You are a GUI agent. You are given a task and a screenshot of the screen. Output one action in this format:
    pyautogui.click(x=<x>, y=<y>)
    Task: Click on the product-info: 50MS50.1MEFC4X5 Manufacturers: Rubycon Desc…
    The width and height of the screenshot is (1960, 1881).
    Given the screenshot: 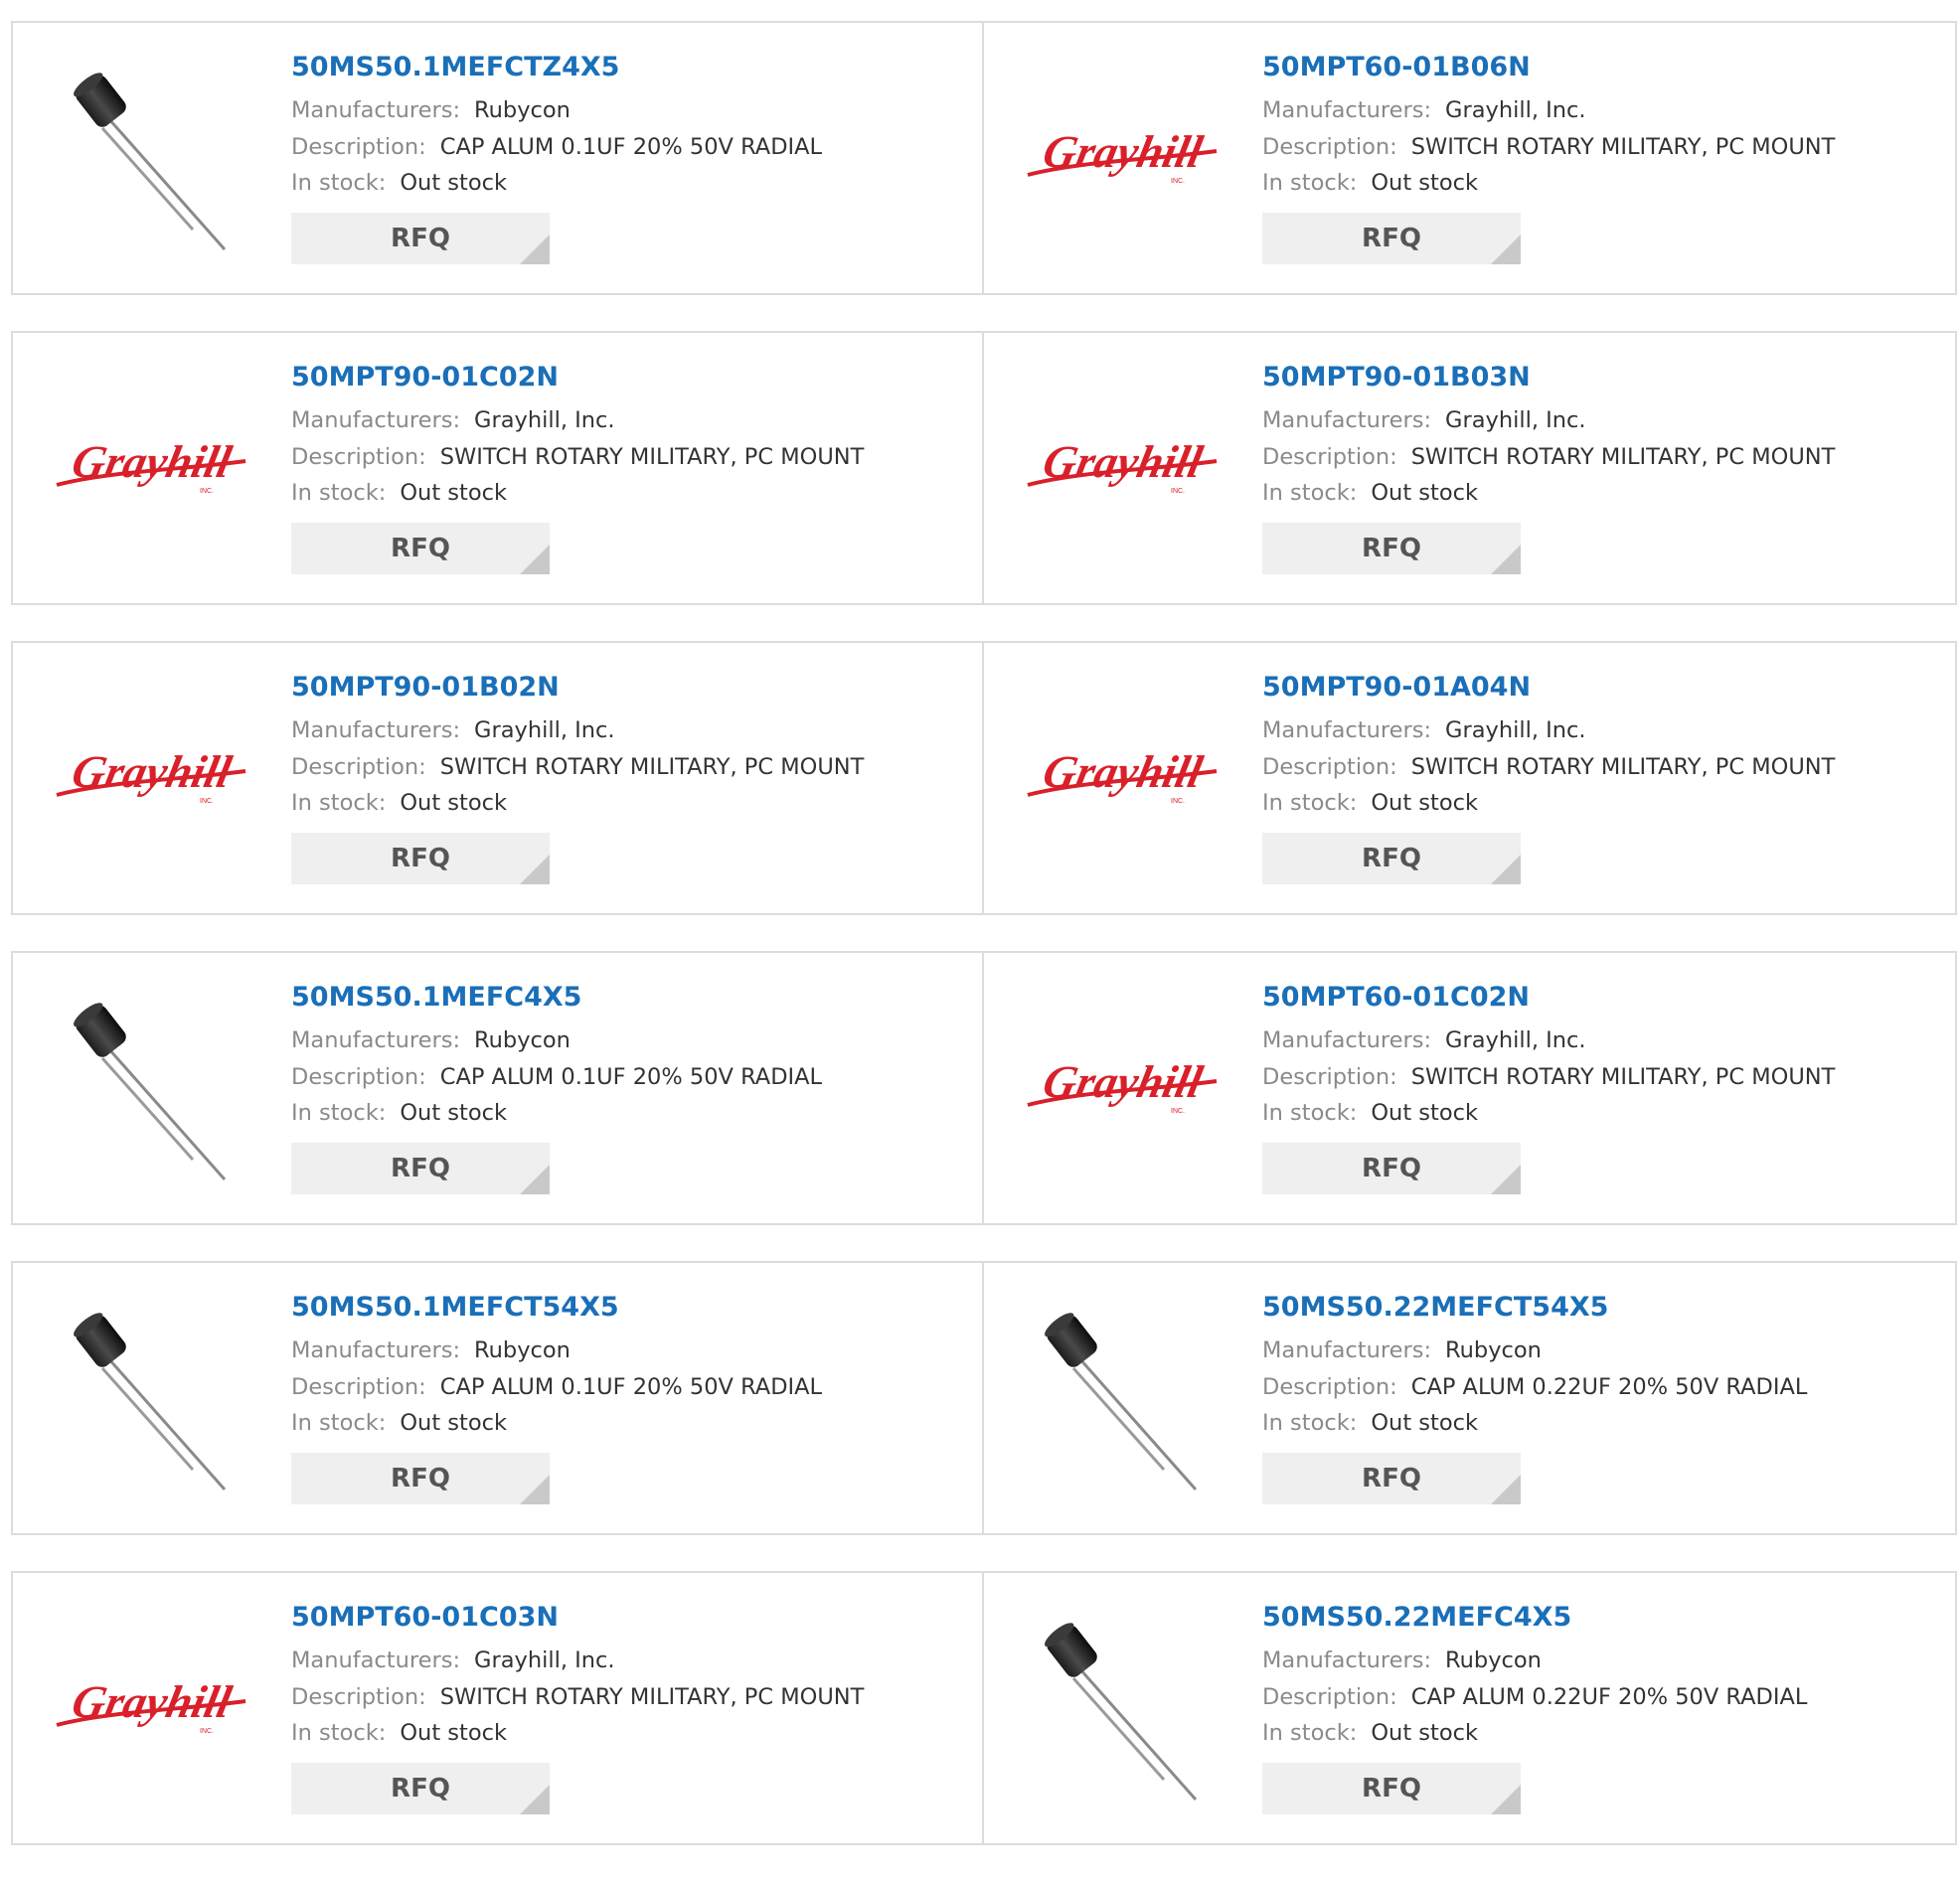 What is the action you would take?
    pyautogui.click(x=631, y=1087)
    